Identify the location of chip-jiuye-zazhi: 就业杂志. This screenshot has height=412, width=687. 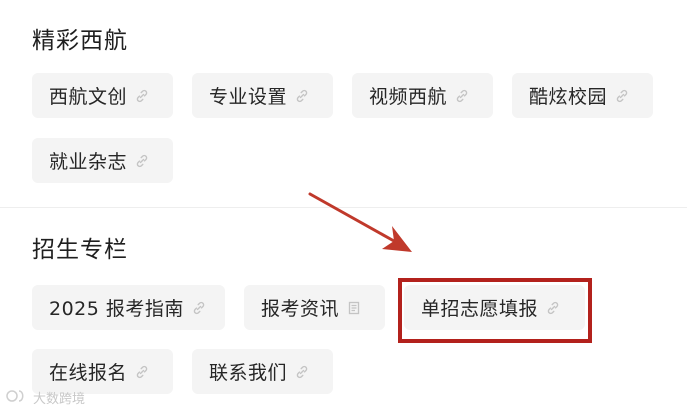
(102, 160).